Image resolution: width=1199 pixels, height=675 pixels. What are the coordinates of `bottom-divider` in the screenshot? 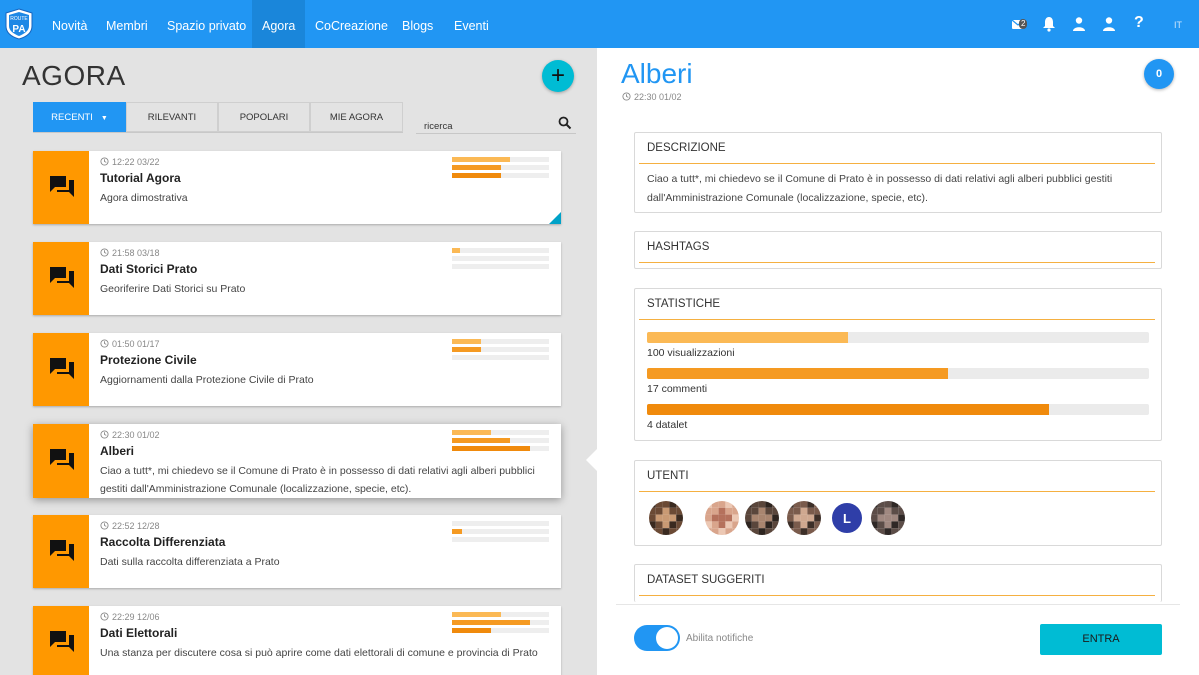 It's located at (898, 604).